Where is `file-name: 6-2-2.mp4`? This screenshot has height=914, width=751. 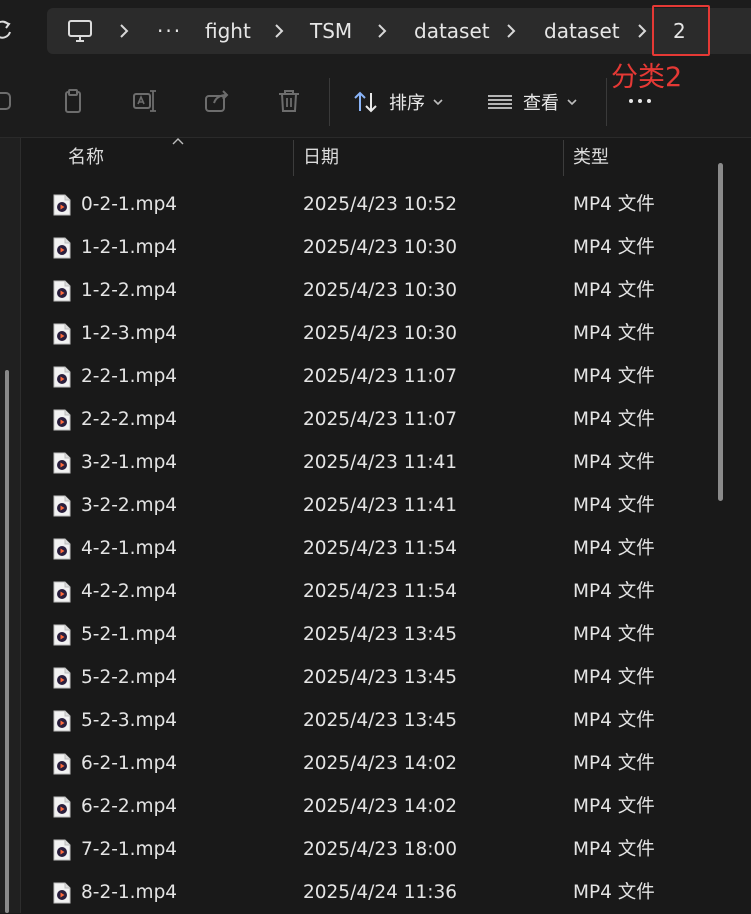 file-name: 6-2-2.mp4 is located at coordinates (129, 806).